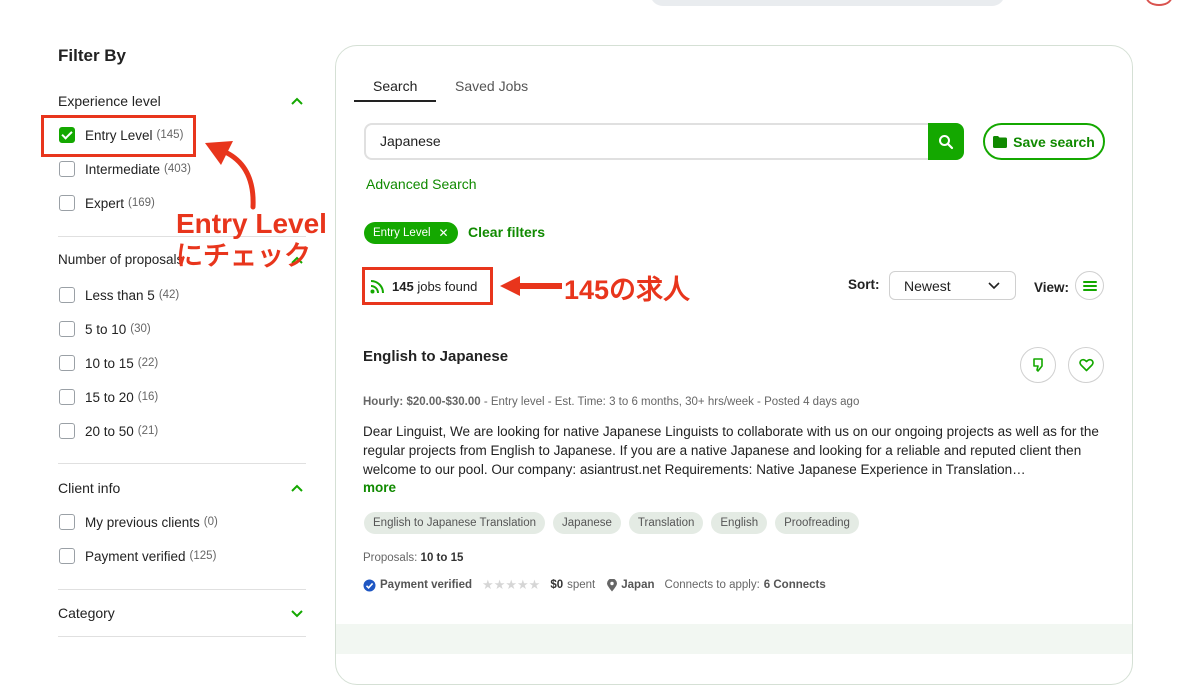 The width and height of the screenshot is (1200, 685). I want to click on annotation-jobs-label: 145の求人, so click(627, 290).